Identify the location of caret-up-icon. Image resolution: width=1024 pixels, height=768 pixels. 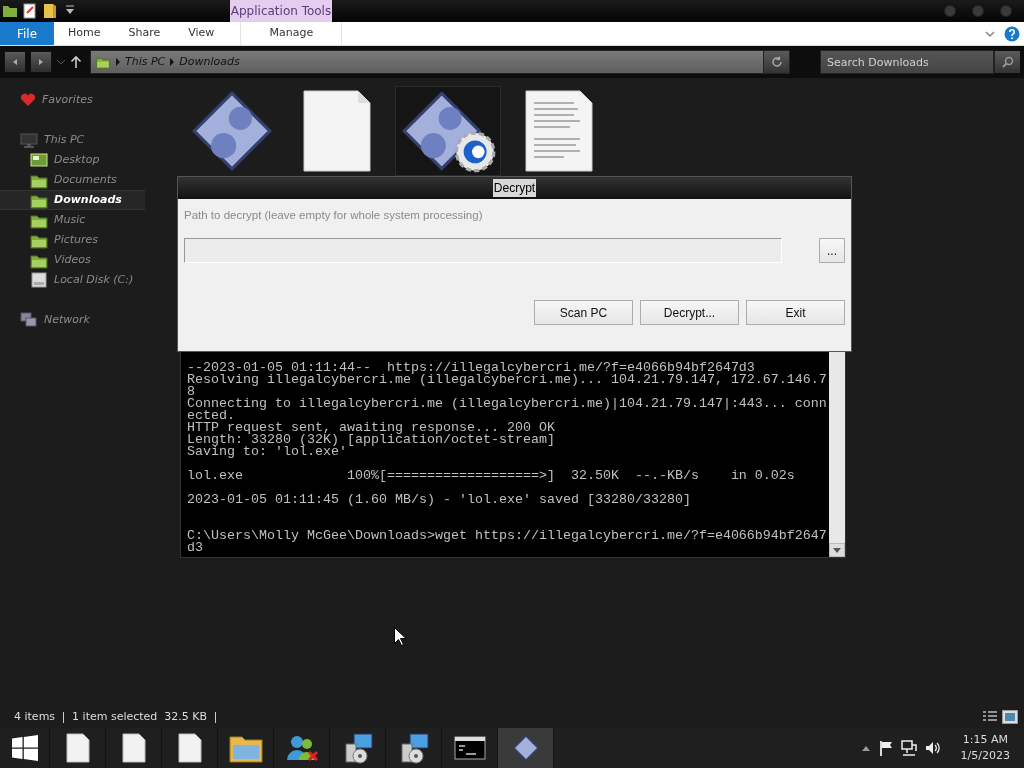
(865, 748).